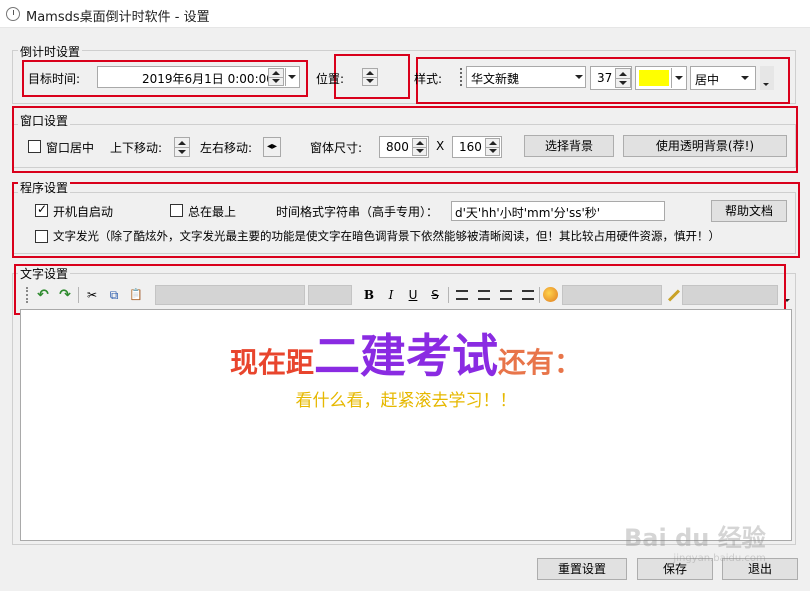  What do you see at coordinates (406, 356) in the screenshot?
I see `line1-main: 二建考试` at bounding box center [406, 356].